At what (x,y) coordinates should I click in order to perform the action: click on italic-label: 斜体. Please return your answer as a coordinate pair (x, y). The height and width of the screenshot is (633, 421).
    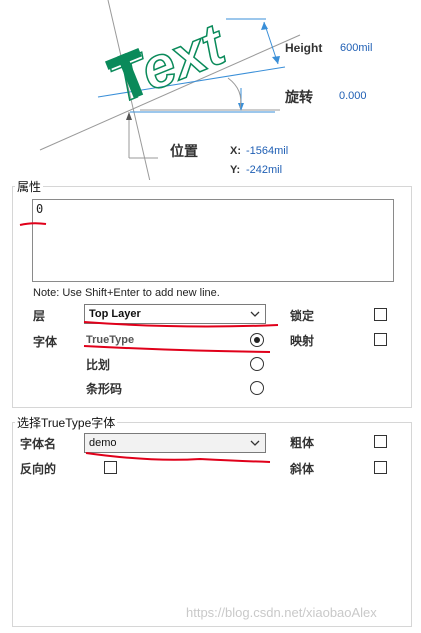
    Looking at the image, I should click on (302, 469).